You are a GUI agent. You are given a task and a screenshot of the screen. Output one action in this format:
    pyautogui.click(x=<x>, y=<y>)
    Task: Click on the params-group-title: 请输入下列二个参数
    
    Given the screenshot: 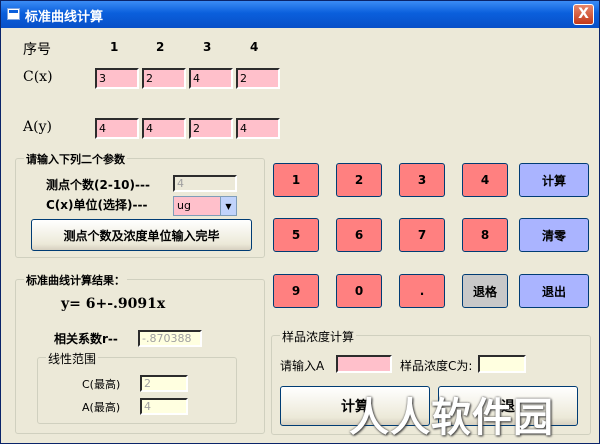 What is the action you would take?
    pyautogui.click(x=75, y=159)
    